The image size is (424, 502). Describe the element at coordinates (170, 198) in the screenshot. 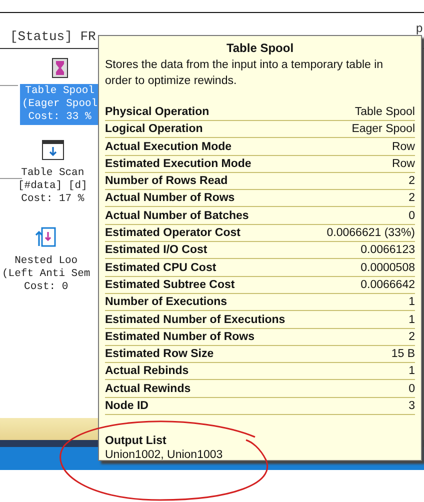

I see `property-name: Actual Number of Rows` at that location.